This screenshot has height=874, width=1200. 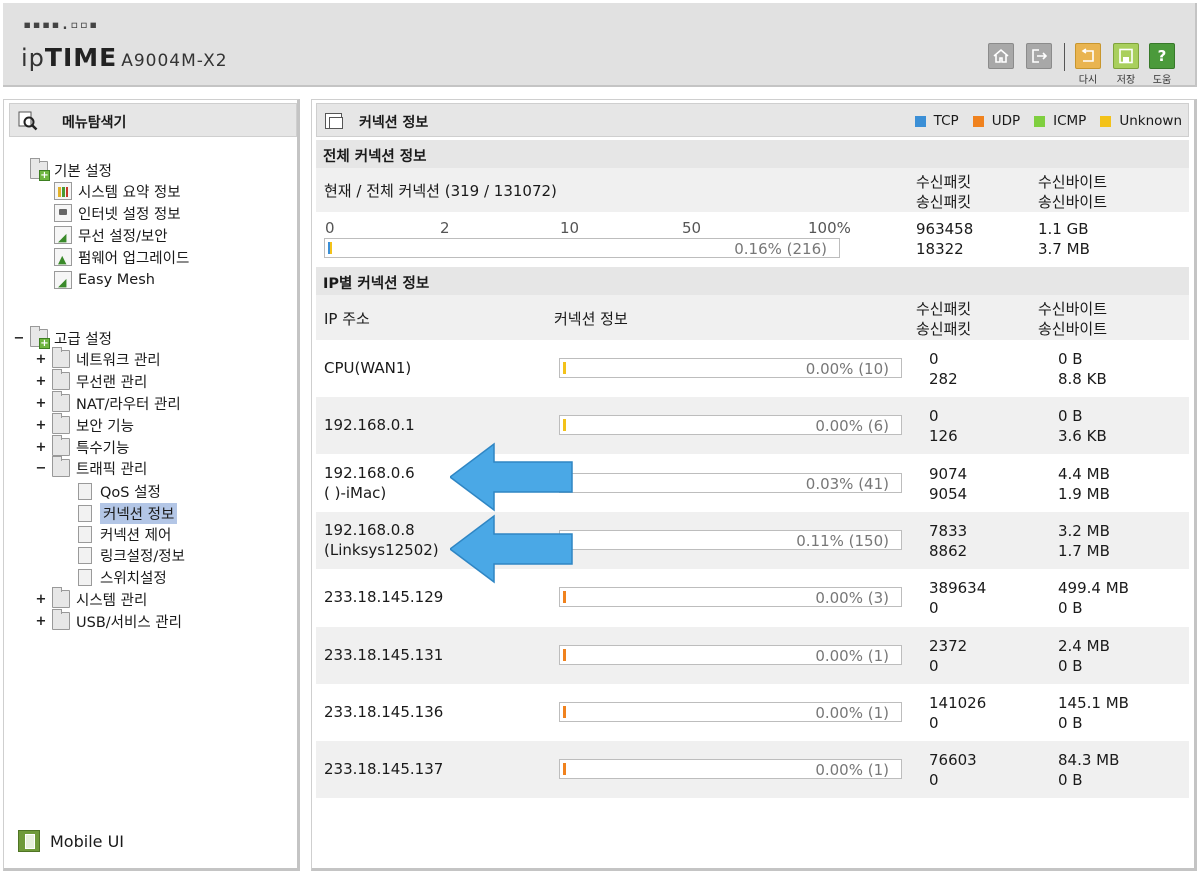 I want to click on sidebar-item-system: + 시스템 관리, so click(x=91, y=598).